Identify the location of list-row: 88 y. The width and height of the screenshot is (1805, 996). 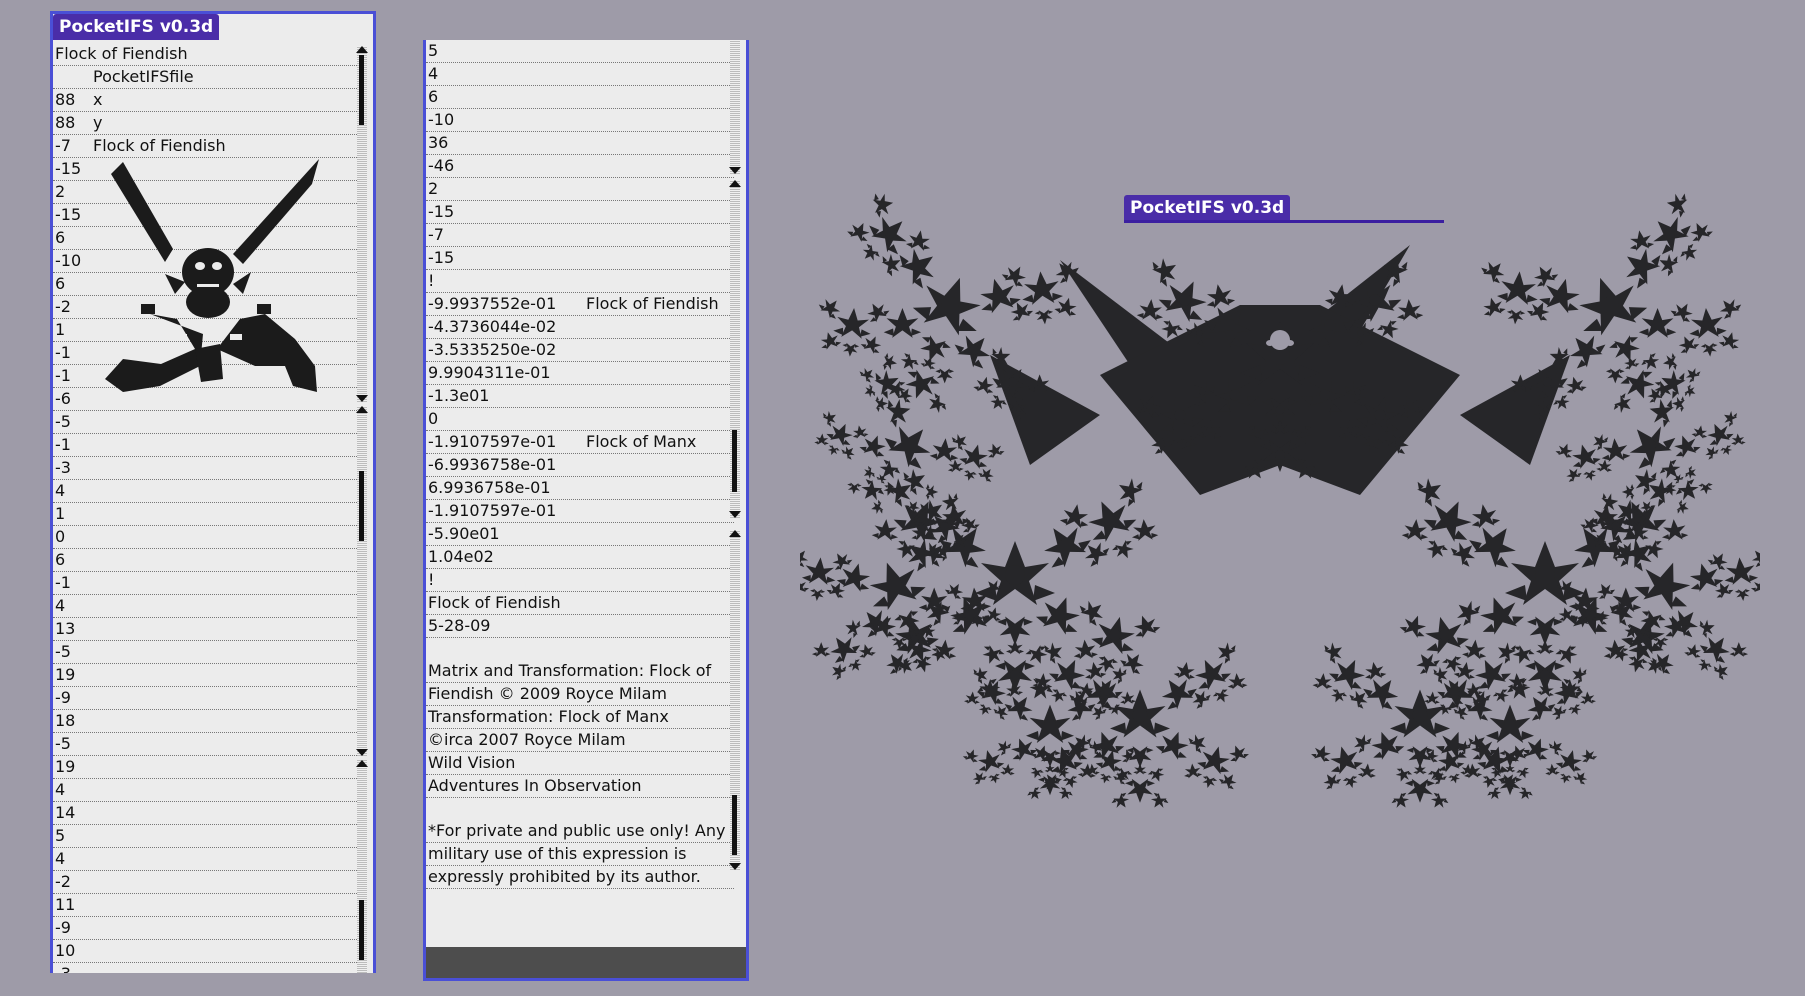
(207, 123).